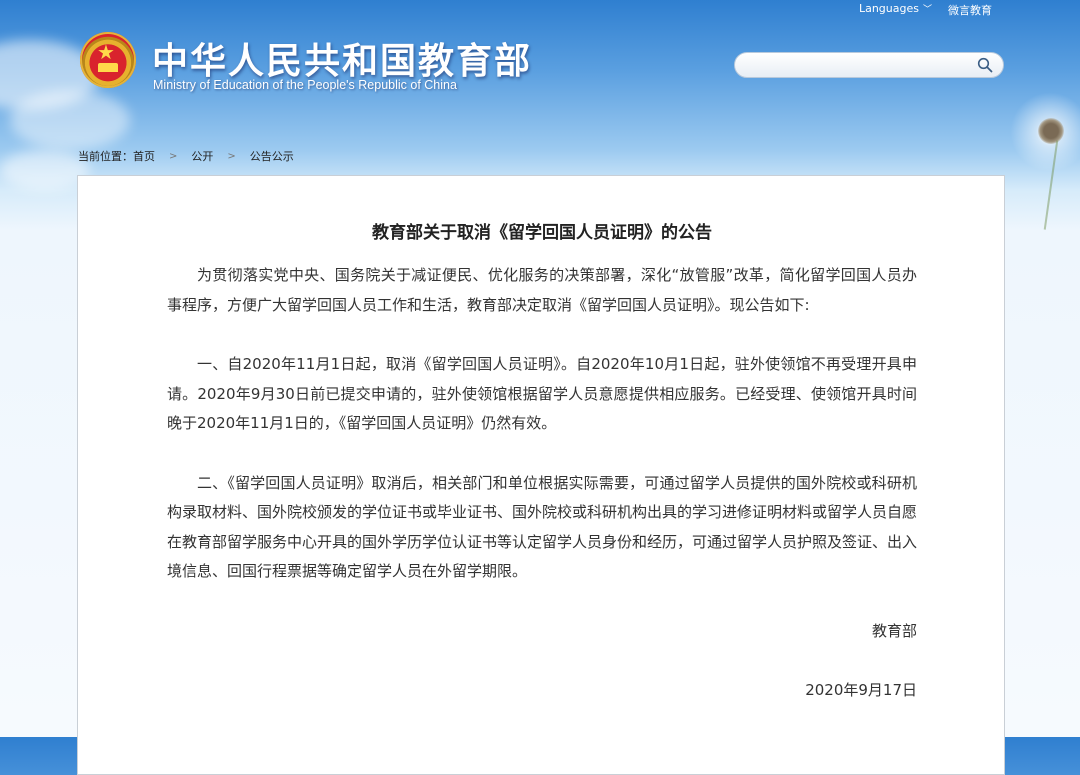  What do you see at coordinates (894, 630) in the screenshot?
I see `article-signature: 教育部` at bounding box center [894, 630].